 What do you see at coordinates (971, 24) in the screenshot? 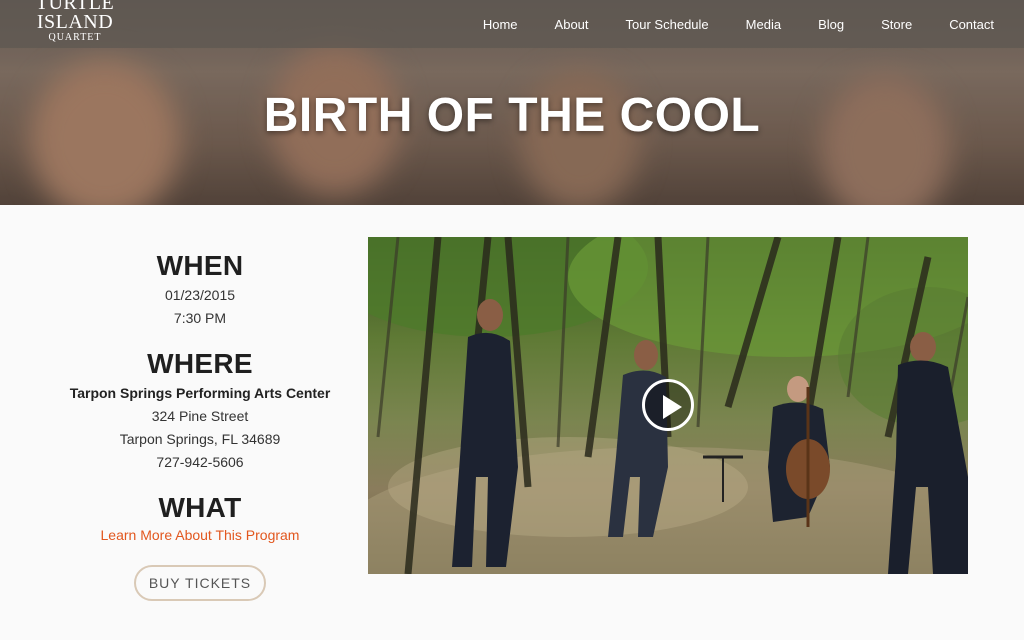
I see `nav-item-contact: Contact` at bounding box center [971, 24].